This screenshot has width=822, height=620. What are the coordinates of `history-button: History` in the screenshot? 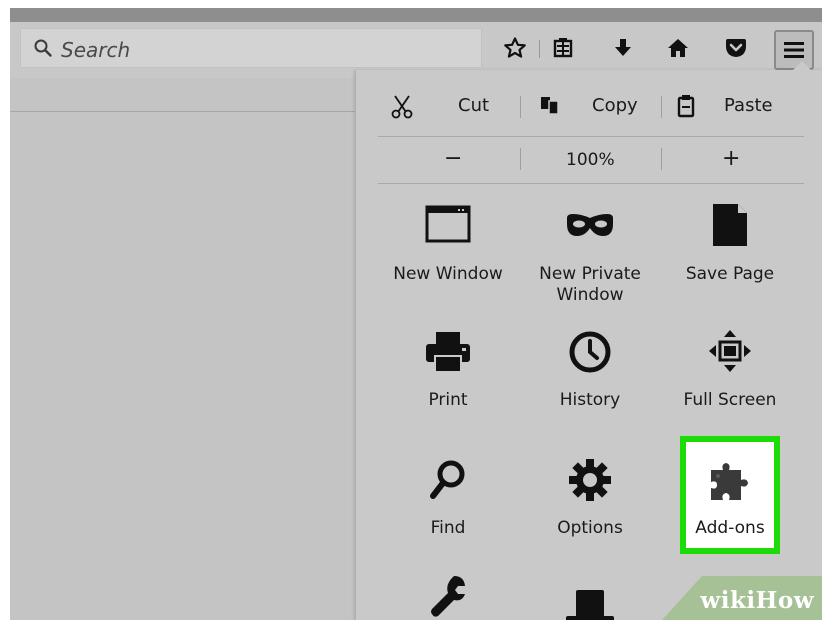 It's located at (590, 371).